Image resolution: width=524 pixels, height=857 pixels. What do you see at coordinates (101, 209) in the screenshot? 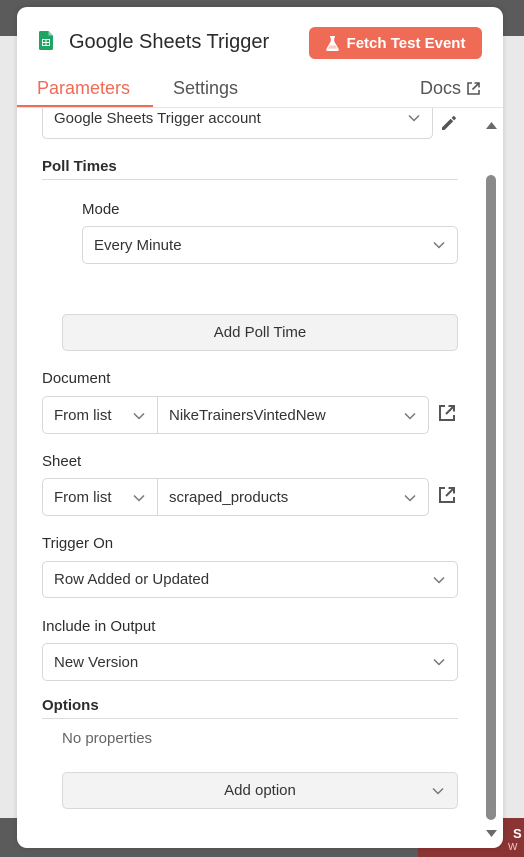
I see `mode-label: Mode` at bounding box center [101, 209].